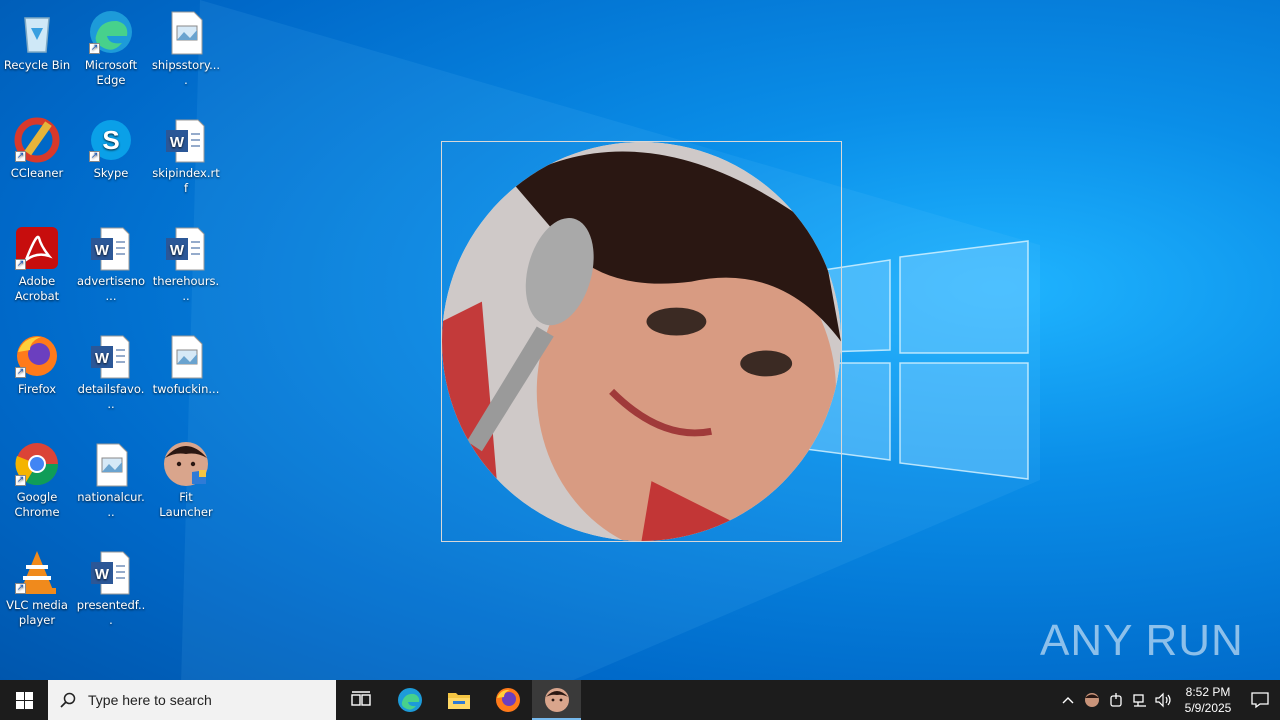  What do you see at coordinates (1208, 692) in the screenshot?
I see `clock-time: 8:52 PM` at bounding box center [1208, 692].